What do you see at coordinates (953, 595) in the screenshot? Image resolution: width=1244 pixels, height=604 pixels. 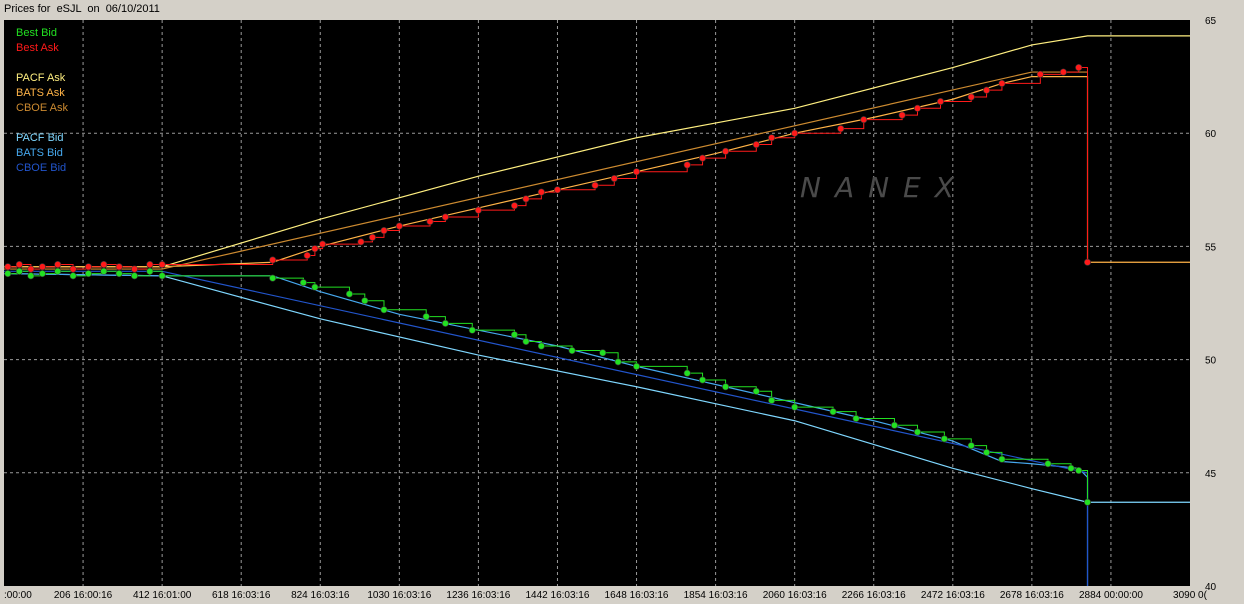 I see `x-tick-label: 2472 16:03:16` at bounding box center [953, 595].